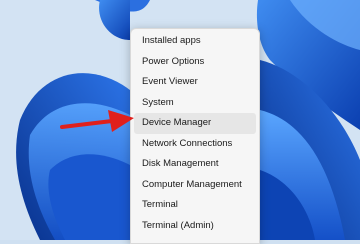 This screenshot has width=360, height=244. I want to click on menu-item-event-viewer: Event Viewer, so click(195, 82).